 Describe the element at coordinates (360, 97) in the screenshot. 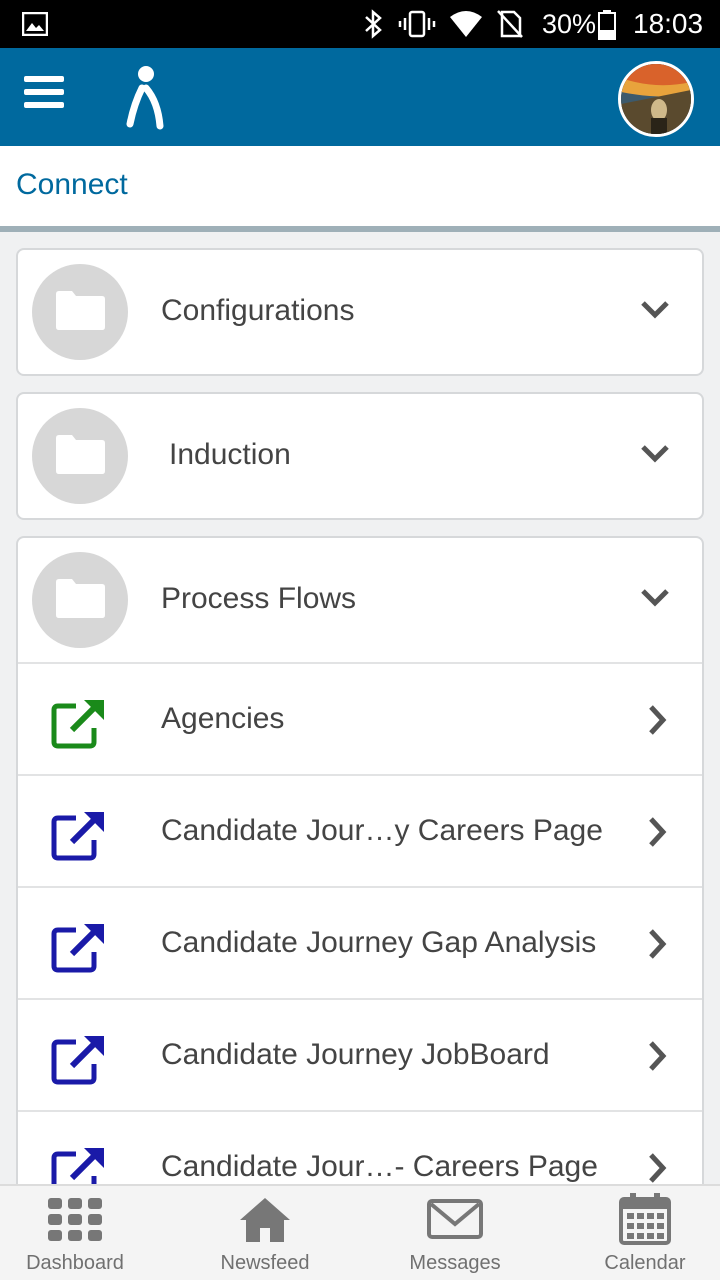

I see `app-header` at that location.